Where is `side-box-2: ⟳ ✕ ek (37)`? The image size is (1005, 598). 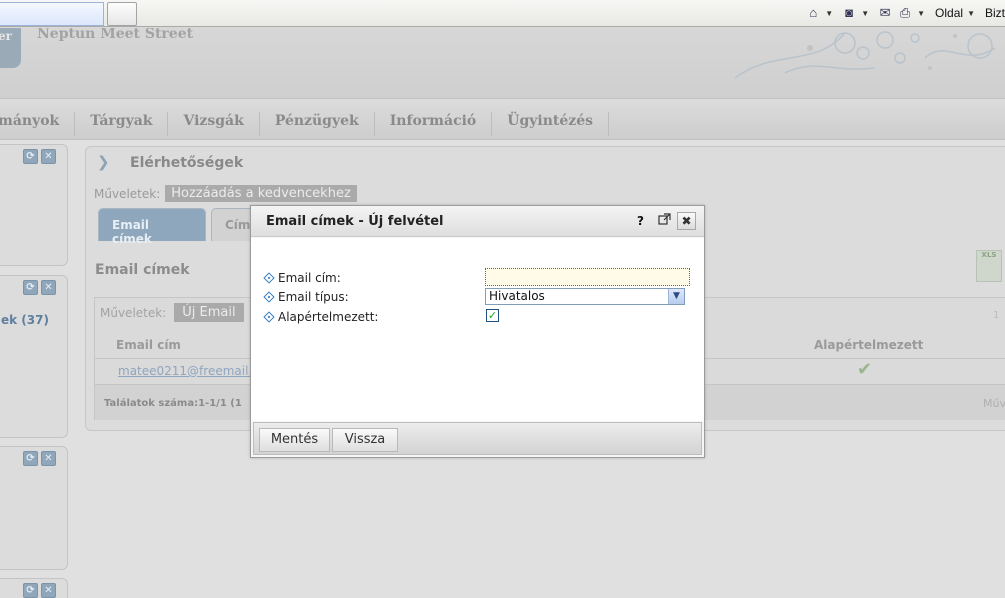
side-box-2: ⟳ ✕ ek (37) is located at coordinates (34, 356).